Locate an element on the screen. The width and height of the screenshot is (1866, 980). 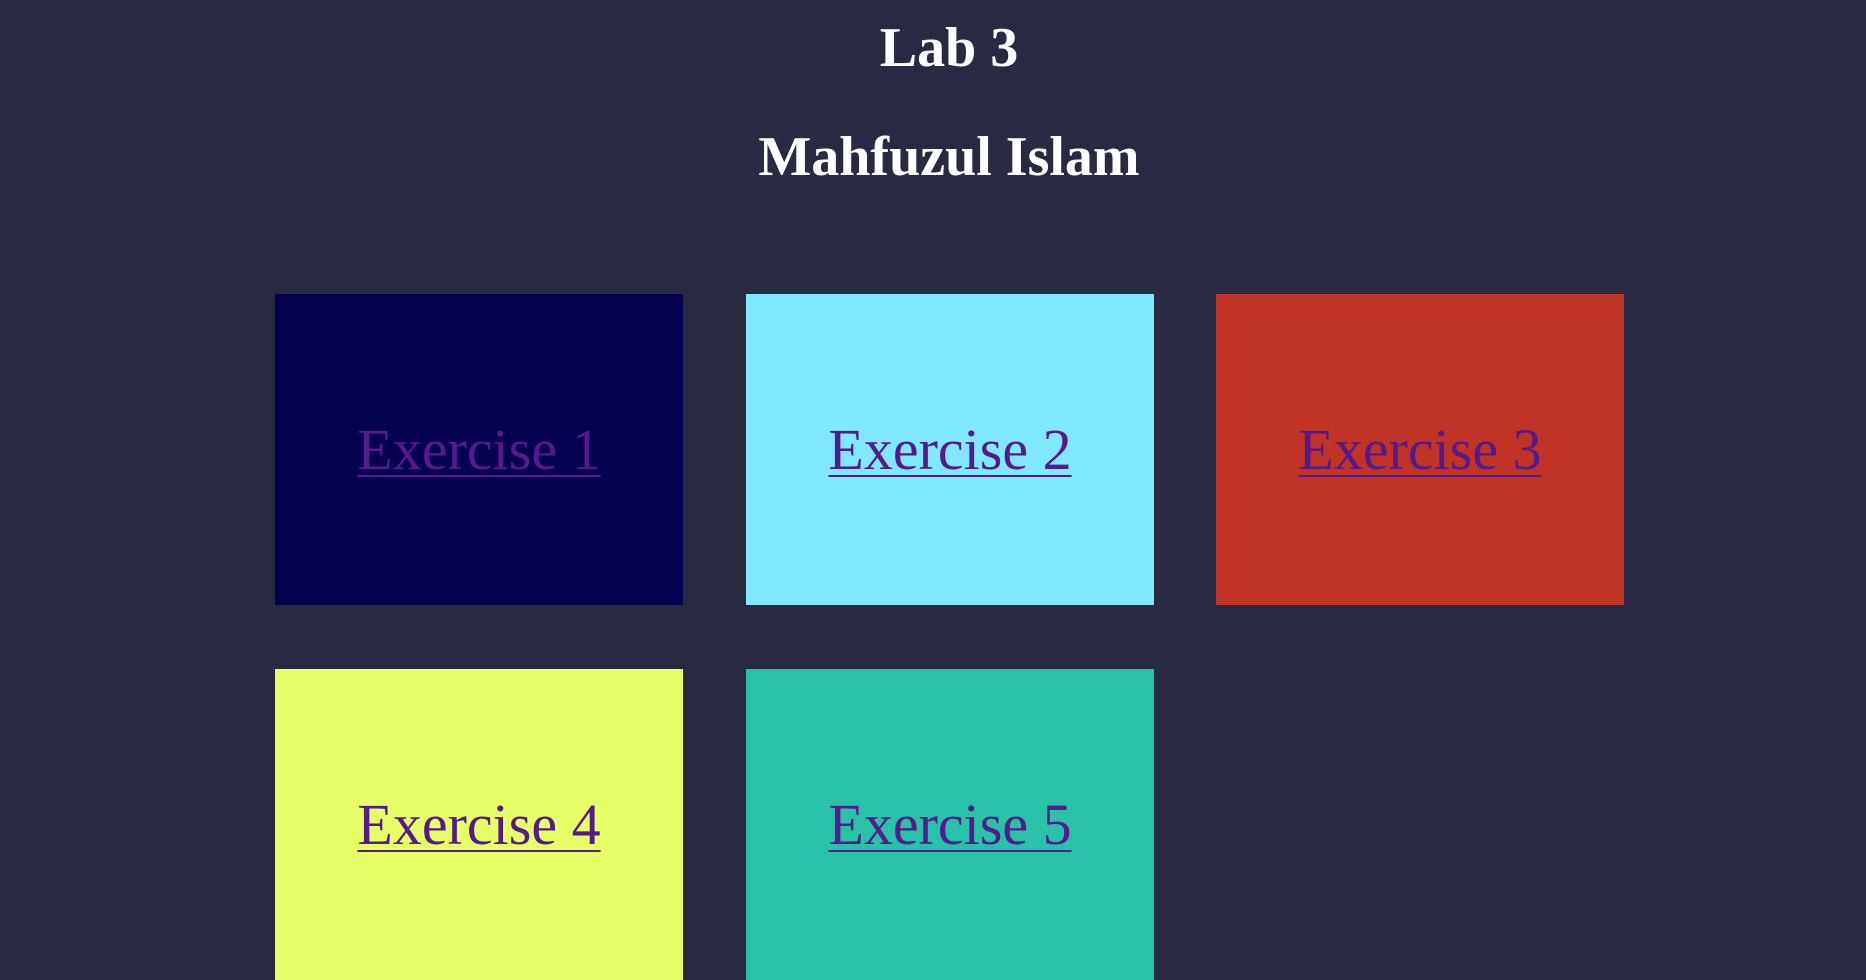
exercise-link-3: Exercise 3 is located at coordinates (1419, 449).